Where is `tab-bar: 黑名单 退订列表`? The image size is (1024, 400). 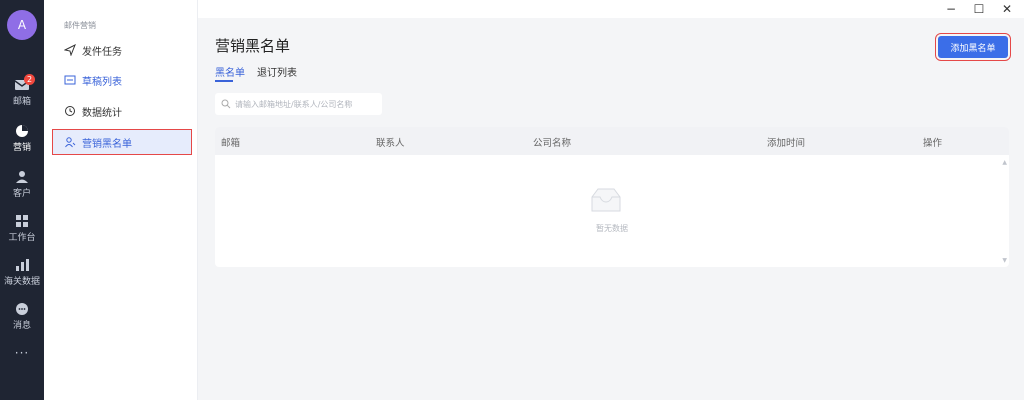 tab-bar: 黑名单 退订列表 is located at coordinates (256, 73).